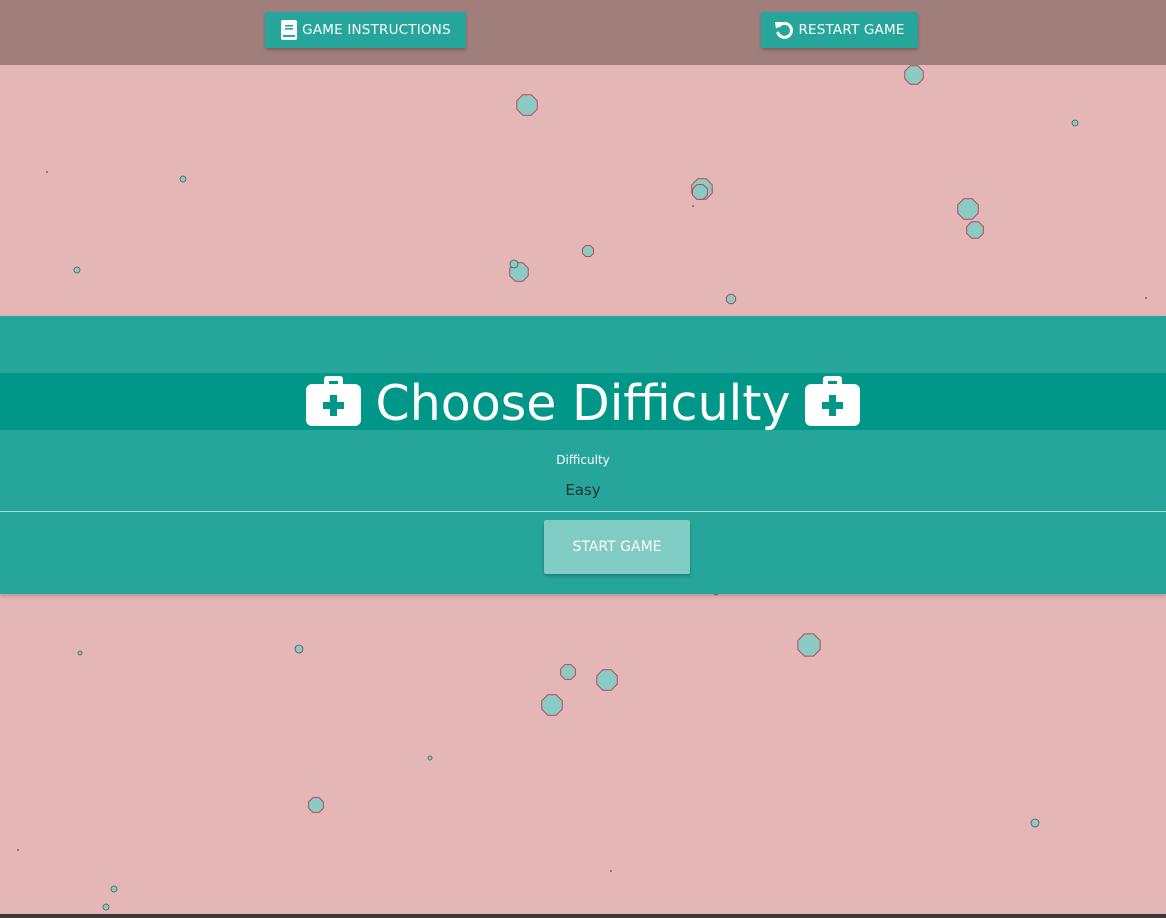 The image size is (1166, 918). I want to click on game-instructions-button: GAME INSTRUCTIONS, so click(365, 30).